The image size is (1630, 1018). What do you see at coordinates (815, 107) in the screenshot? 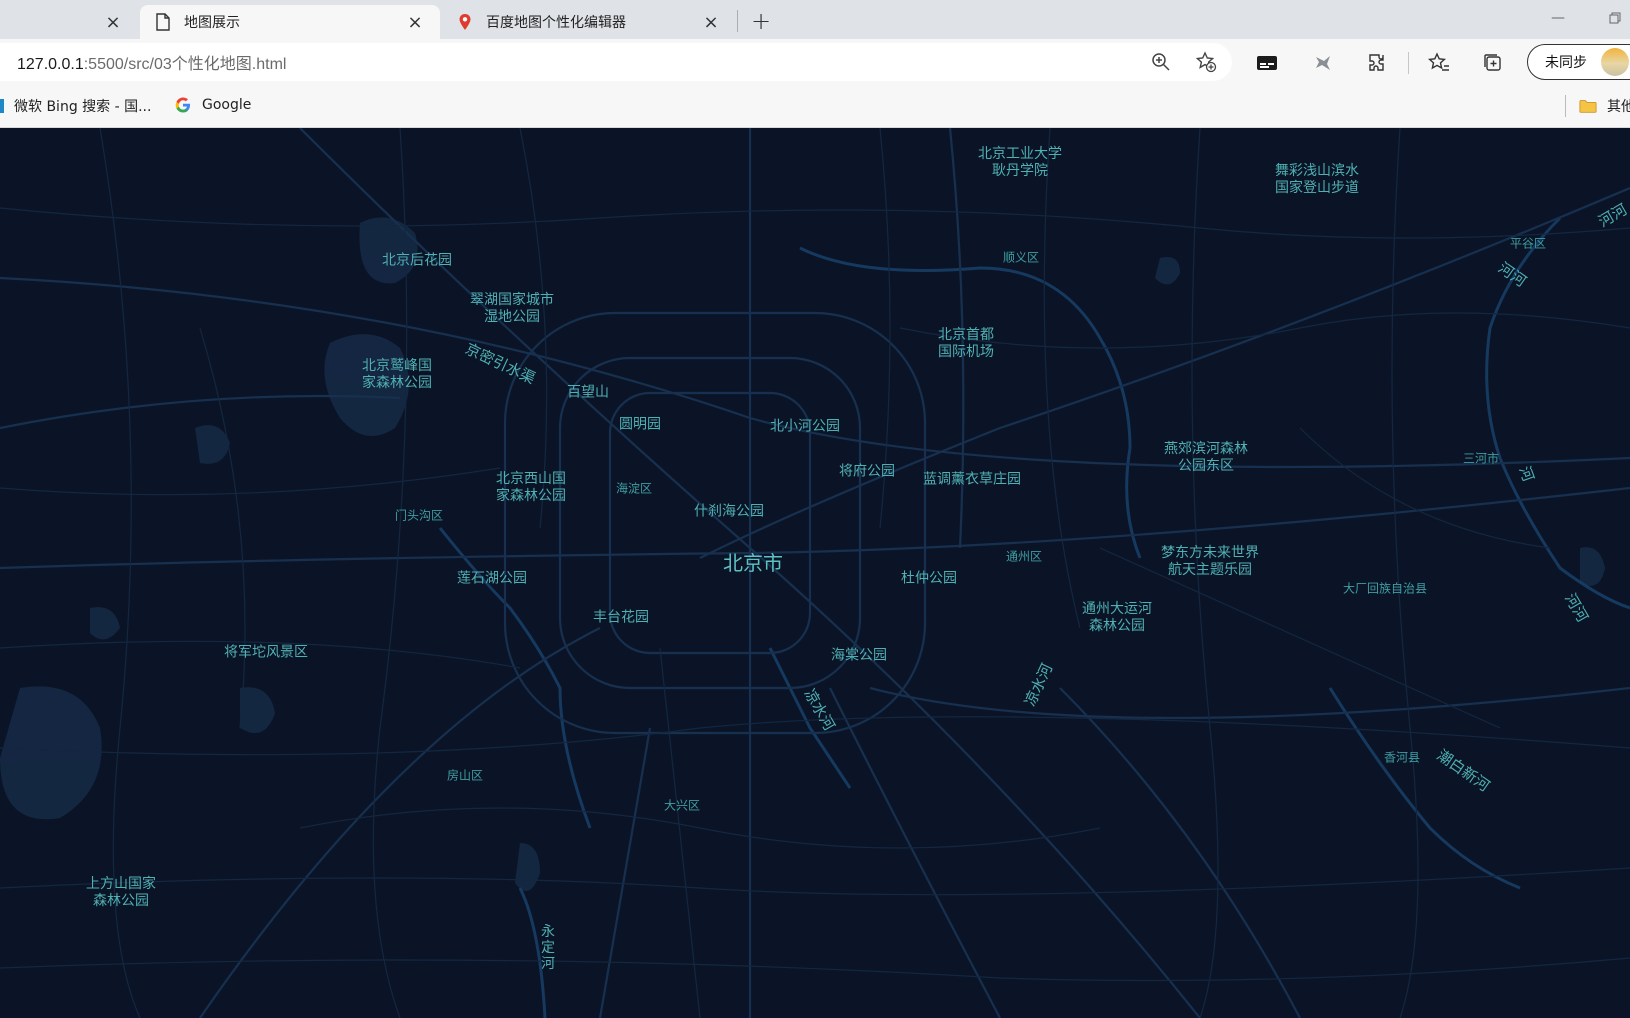
I see `bookmarks-bar: 微软 Bing 搜索 - 国... Google 其他` at bounding box center [815, 107].